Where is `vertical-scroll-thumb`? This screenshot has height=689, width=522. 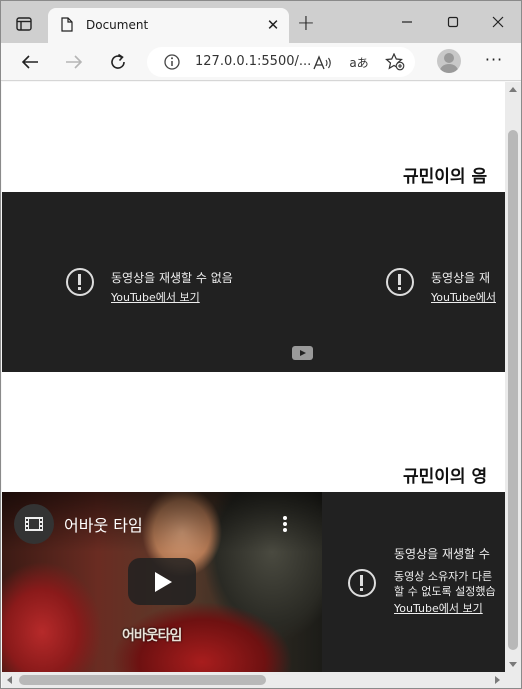 vertical-scroll-thumb is located at coordinates (513, 390).